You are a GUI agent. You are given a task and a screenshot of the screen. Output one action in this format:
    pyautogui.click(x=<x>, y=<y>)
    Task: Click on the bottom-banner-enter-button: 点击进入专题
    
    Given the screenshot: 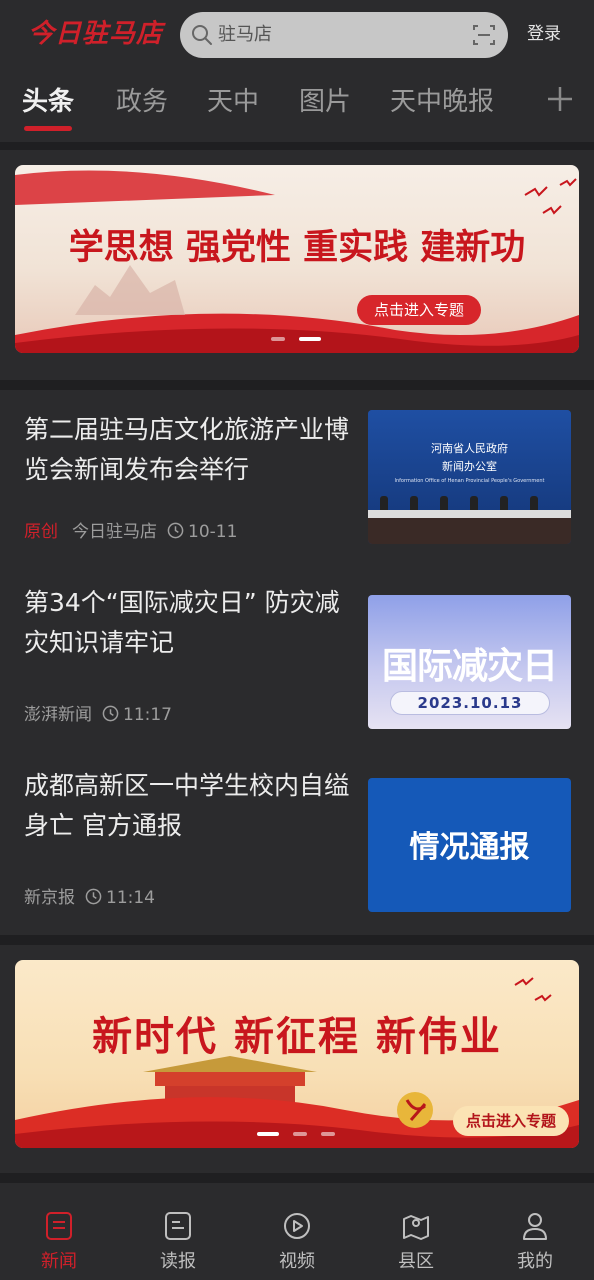 What is the action you would take?
    pyautogui.click(x=511, y=1121)
    